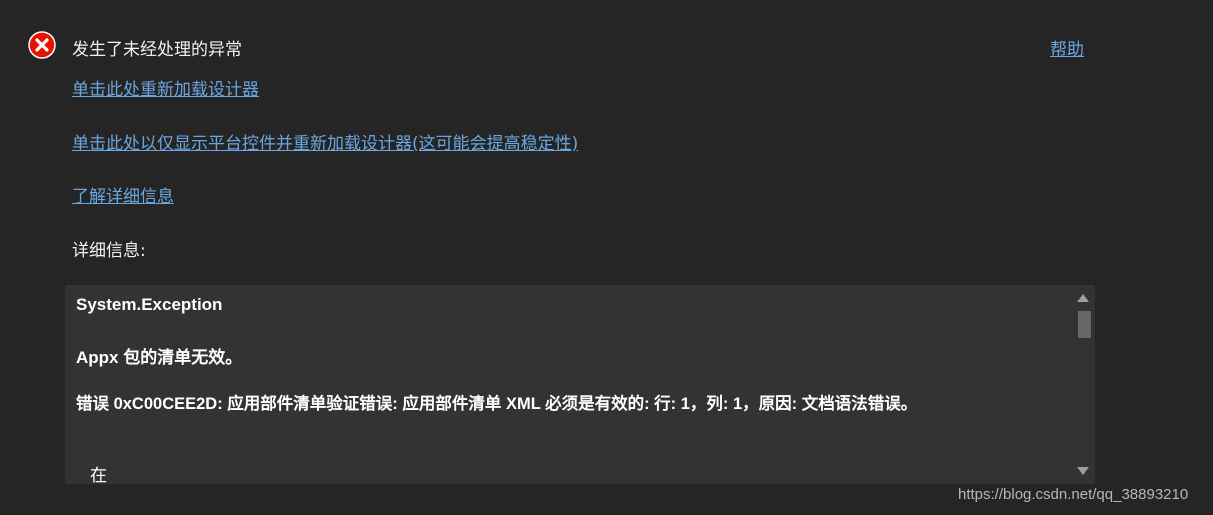  I want to click on learn-more-link: 了解详细信息, so click(123, 197).